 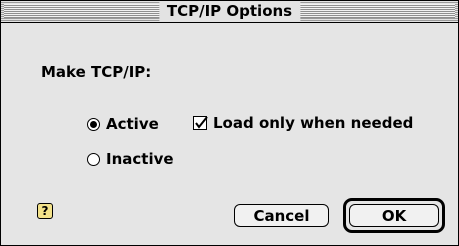 What do you see at coordinates (93, 159) in the screenshot?
I see `radio-inactive-circle` at bounding box center [93, 159].